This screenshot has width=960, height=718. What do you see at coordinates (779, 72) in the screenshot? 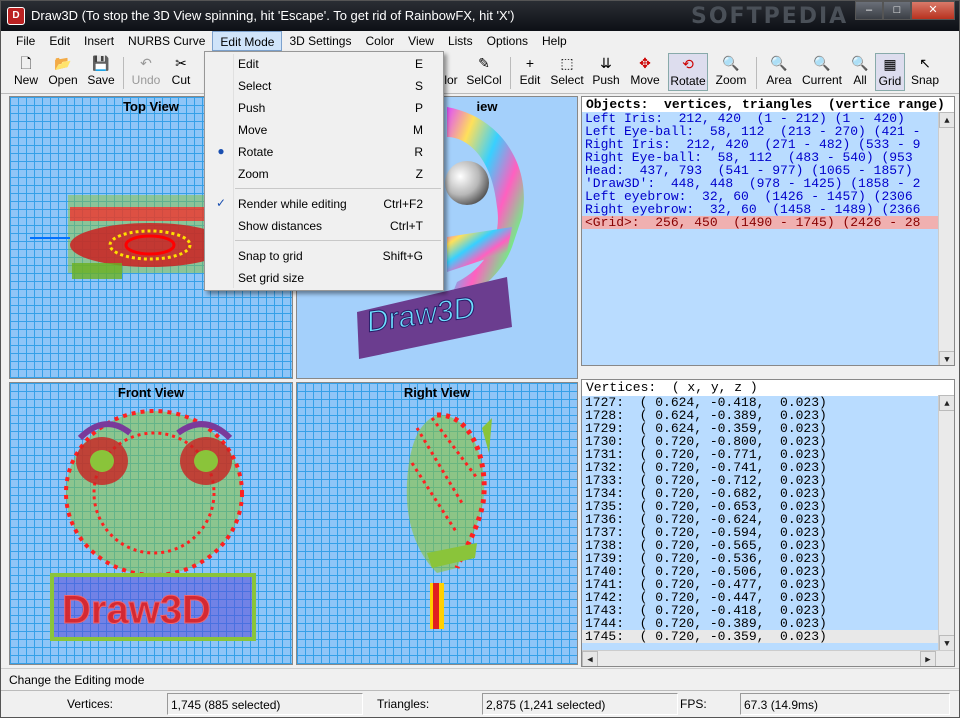
I see `zoom-area-button: 🔍 Area` at bounding box center [779, 72].